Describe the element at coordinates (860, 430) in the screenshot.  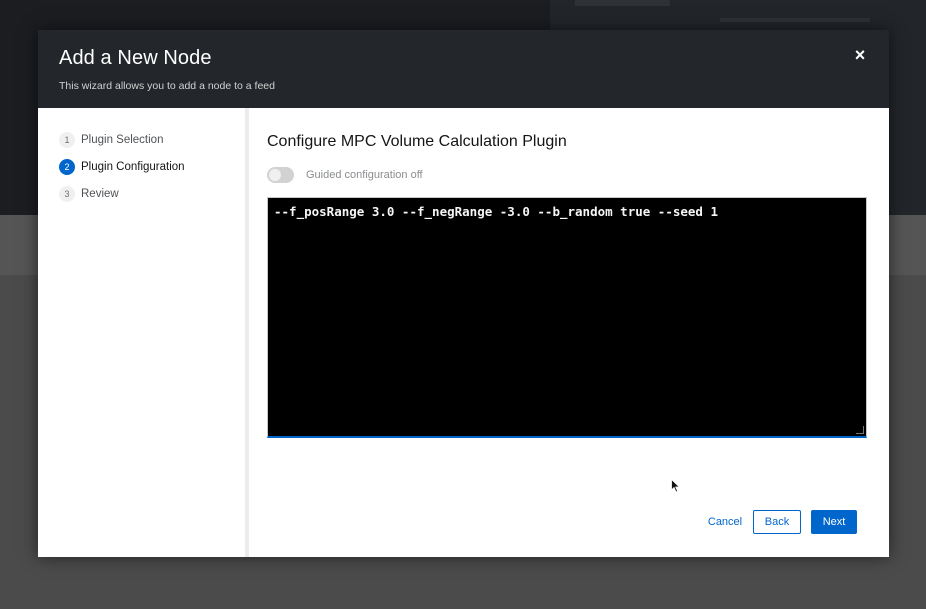
I see `resize-handle-icon` at that location.